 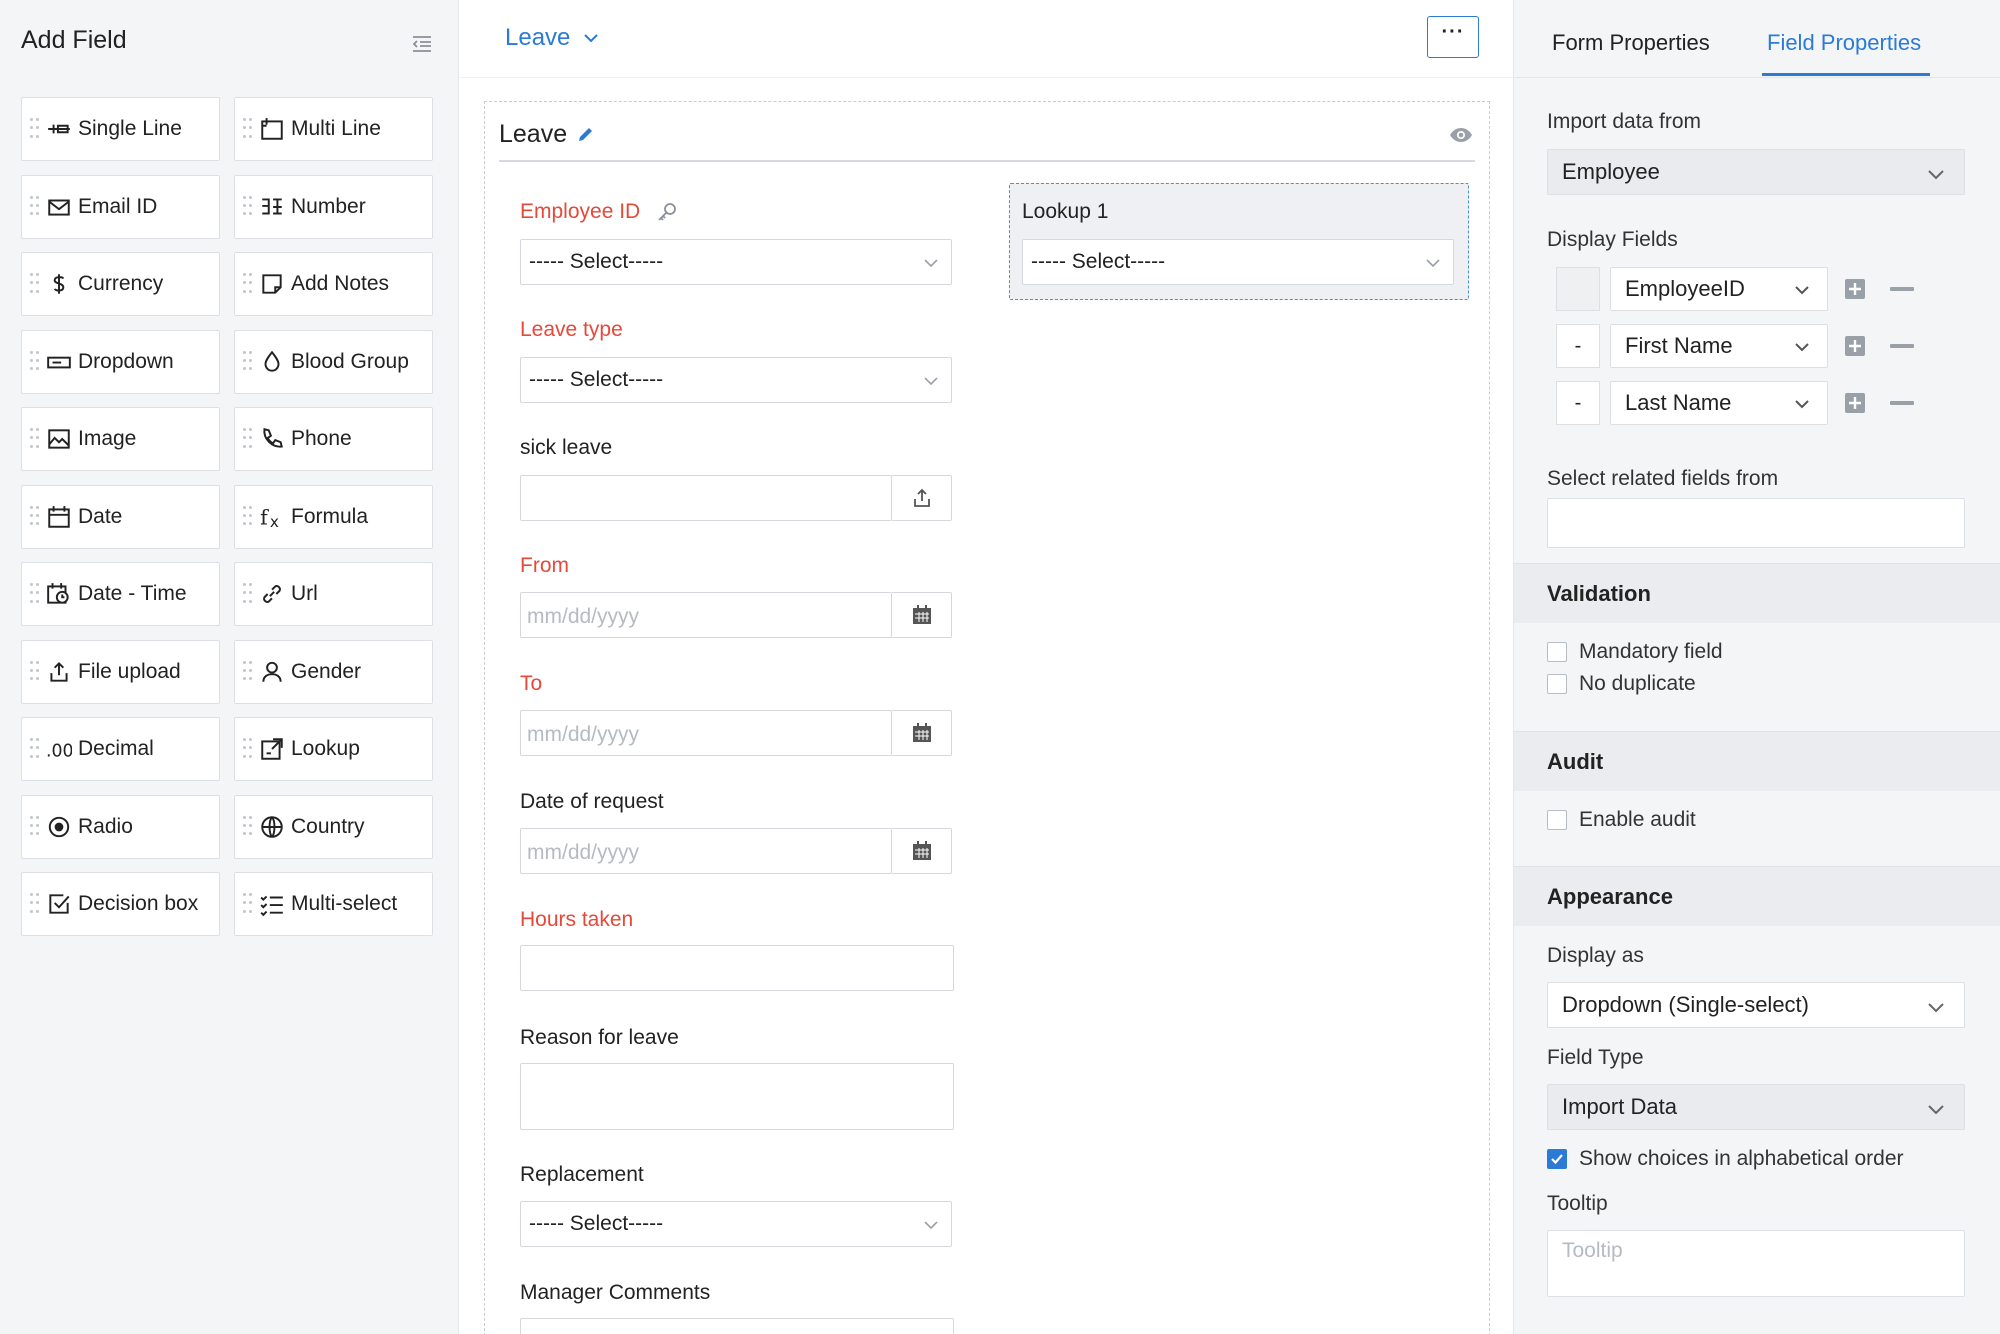 I want to click on field-type-date-time: Date - Time, so click(x=120, y=594).